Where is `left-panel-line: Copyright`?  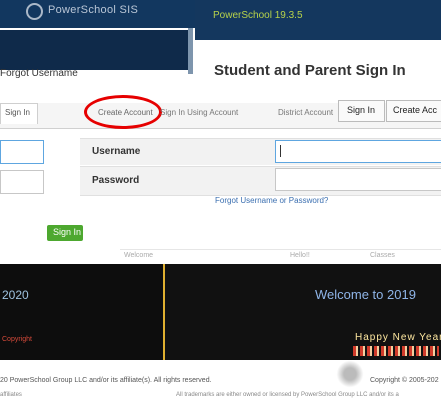
left-panel-line: Copyright is located at coordinates (17, 339).